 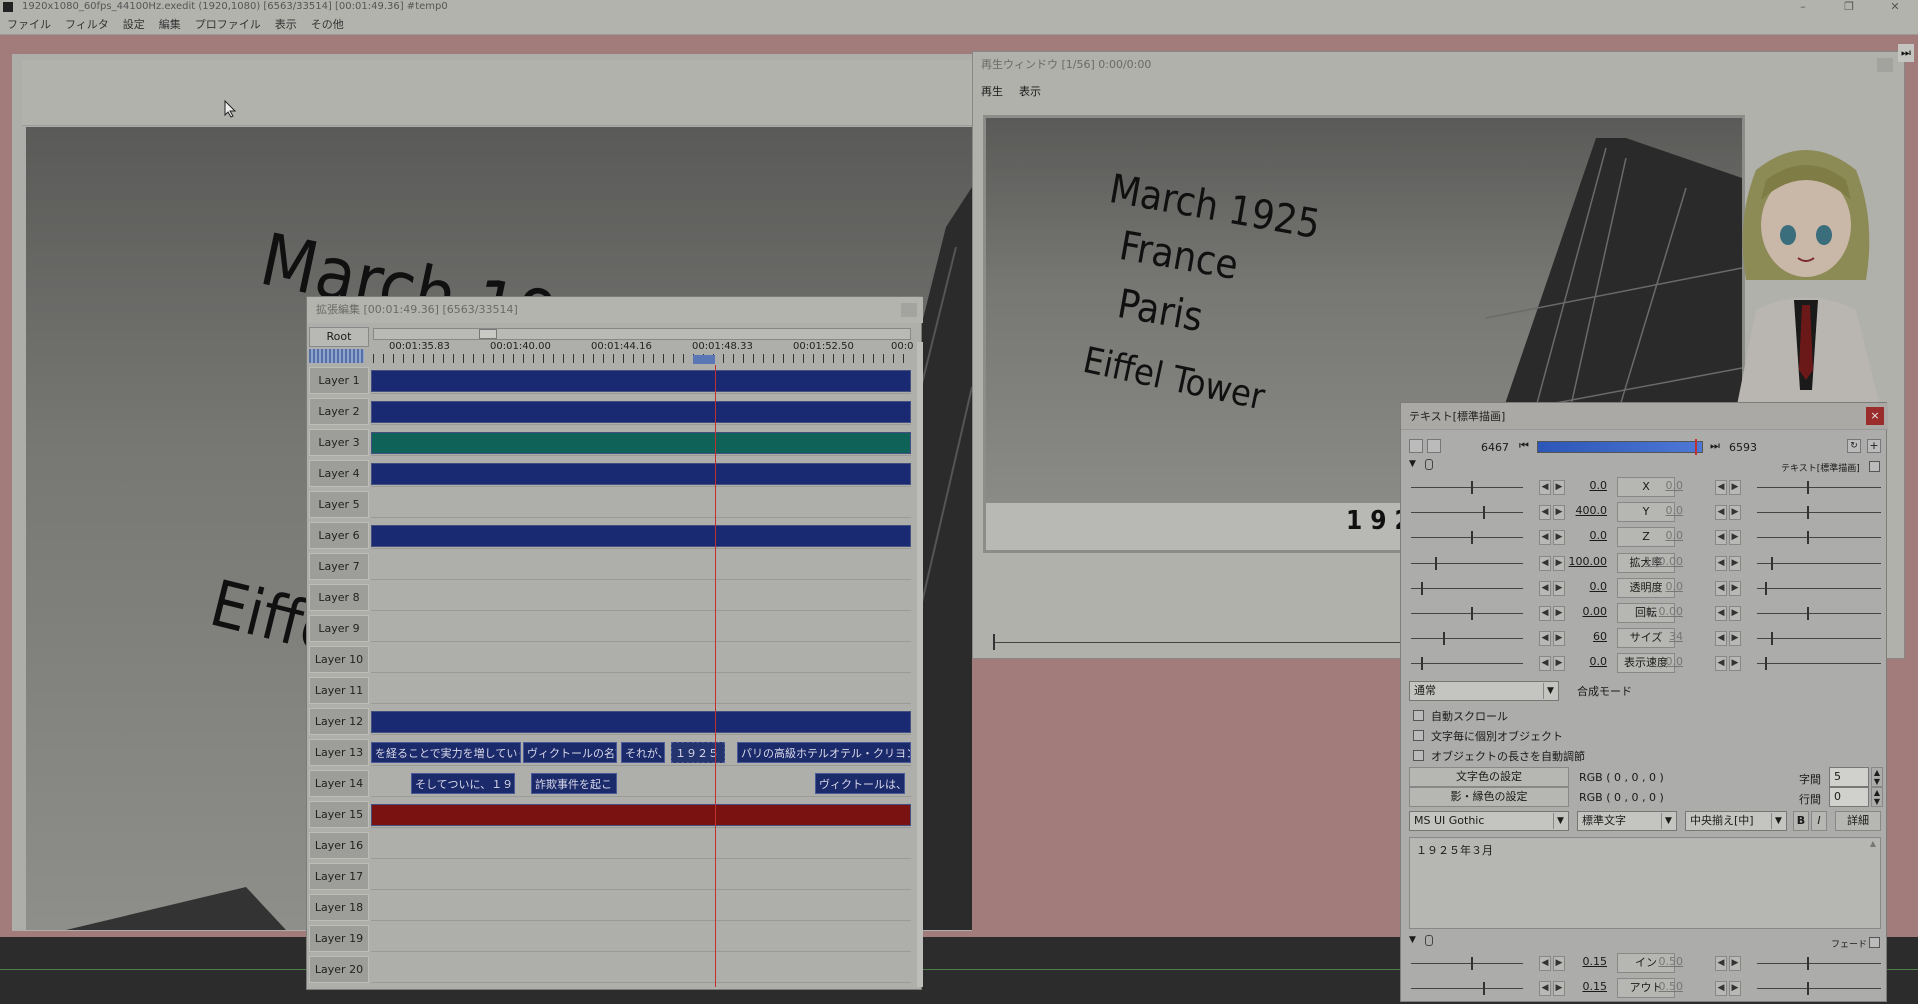 I want to click on text-clip: ヴィクトールの名前, so click(x=570, y=752).